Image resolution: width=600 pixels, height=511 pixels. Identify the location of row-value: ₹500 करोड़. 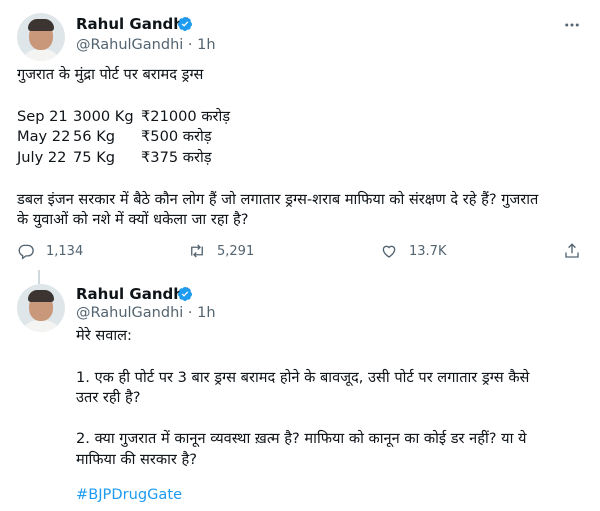
(176, 136).